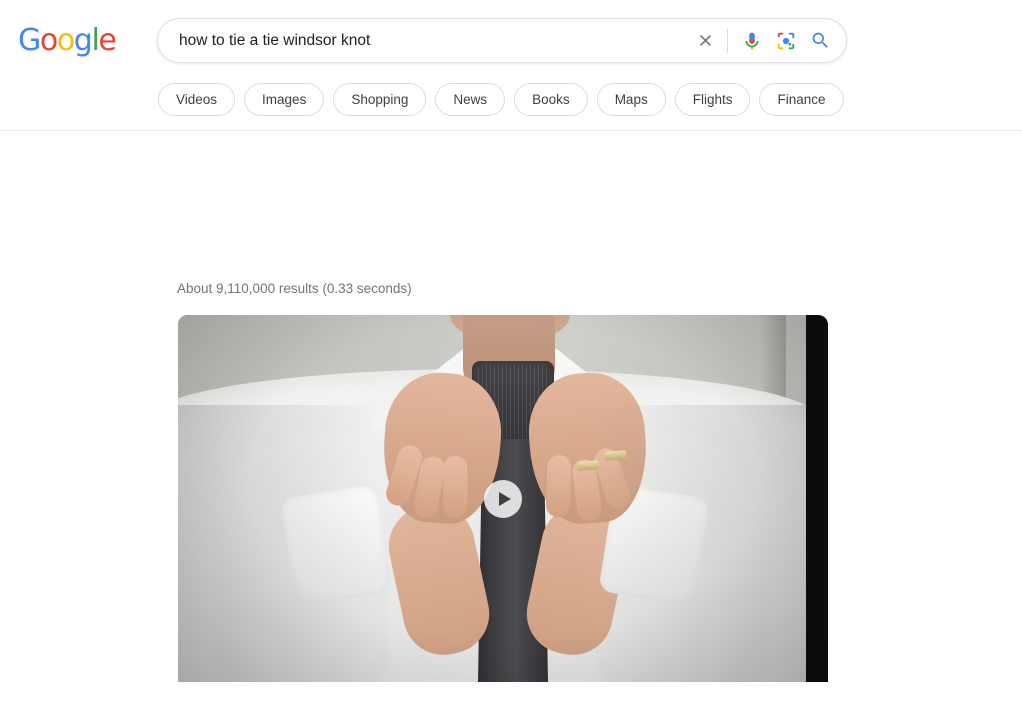 The image size is (1022, 718). I want to click on search-submit-button, so click(820, 41).